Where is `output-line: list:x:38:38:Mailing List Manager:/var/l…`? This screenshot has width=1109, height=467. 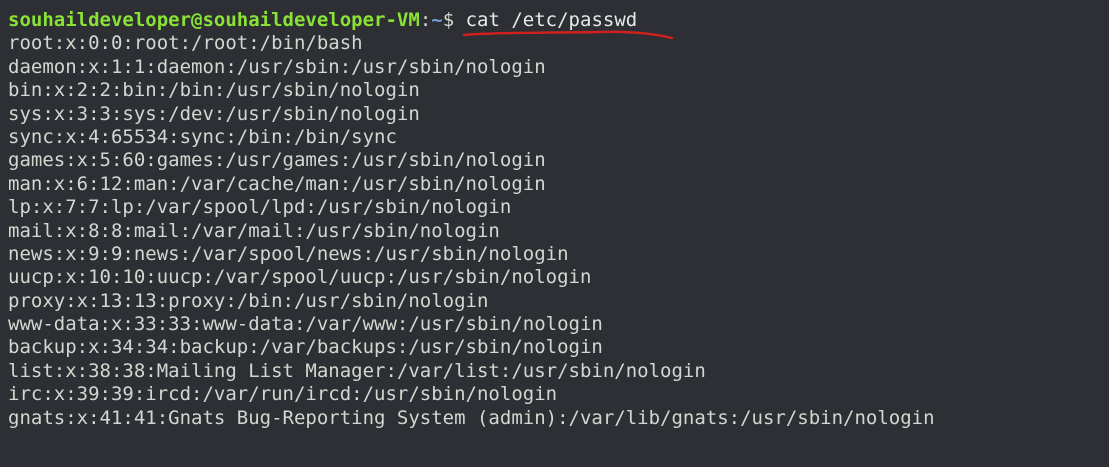 output-line: list:x:38:38:Mailing List Manager:/var/l… is located at coordinates (357, 370).